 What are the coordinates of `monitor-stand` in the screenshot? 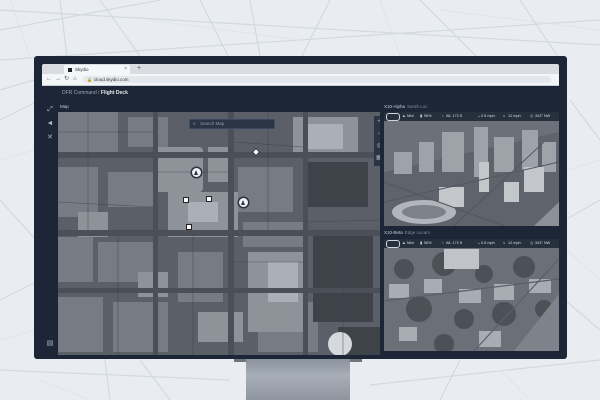 It's located at (298, 379).